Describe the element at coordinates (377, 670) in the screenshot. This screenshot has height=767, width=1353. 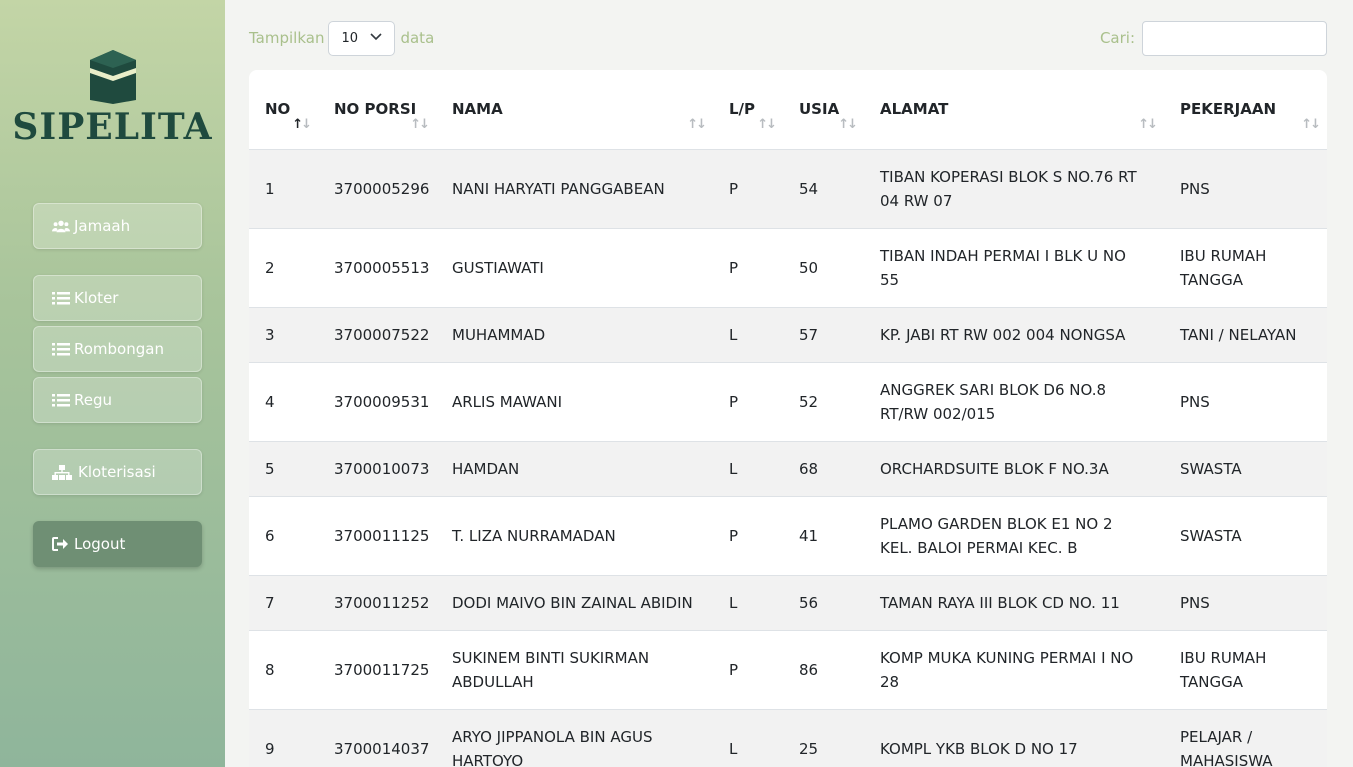
I see `cell-no-porsi: 3700011725` at that location.